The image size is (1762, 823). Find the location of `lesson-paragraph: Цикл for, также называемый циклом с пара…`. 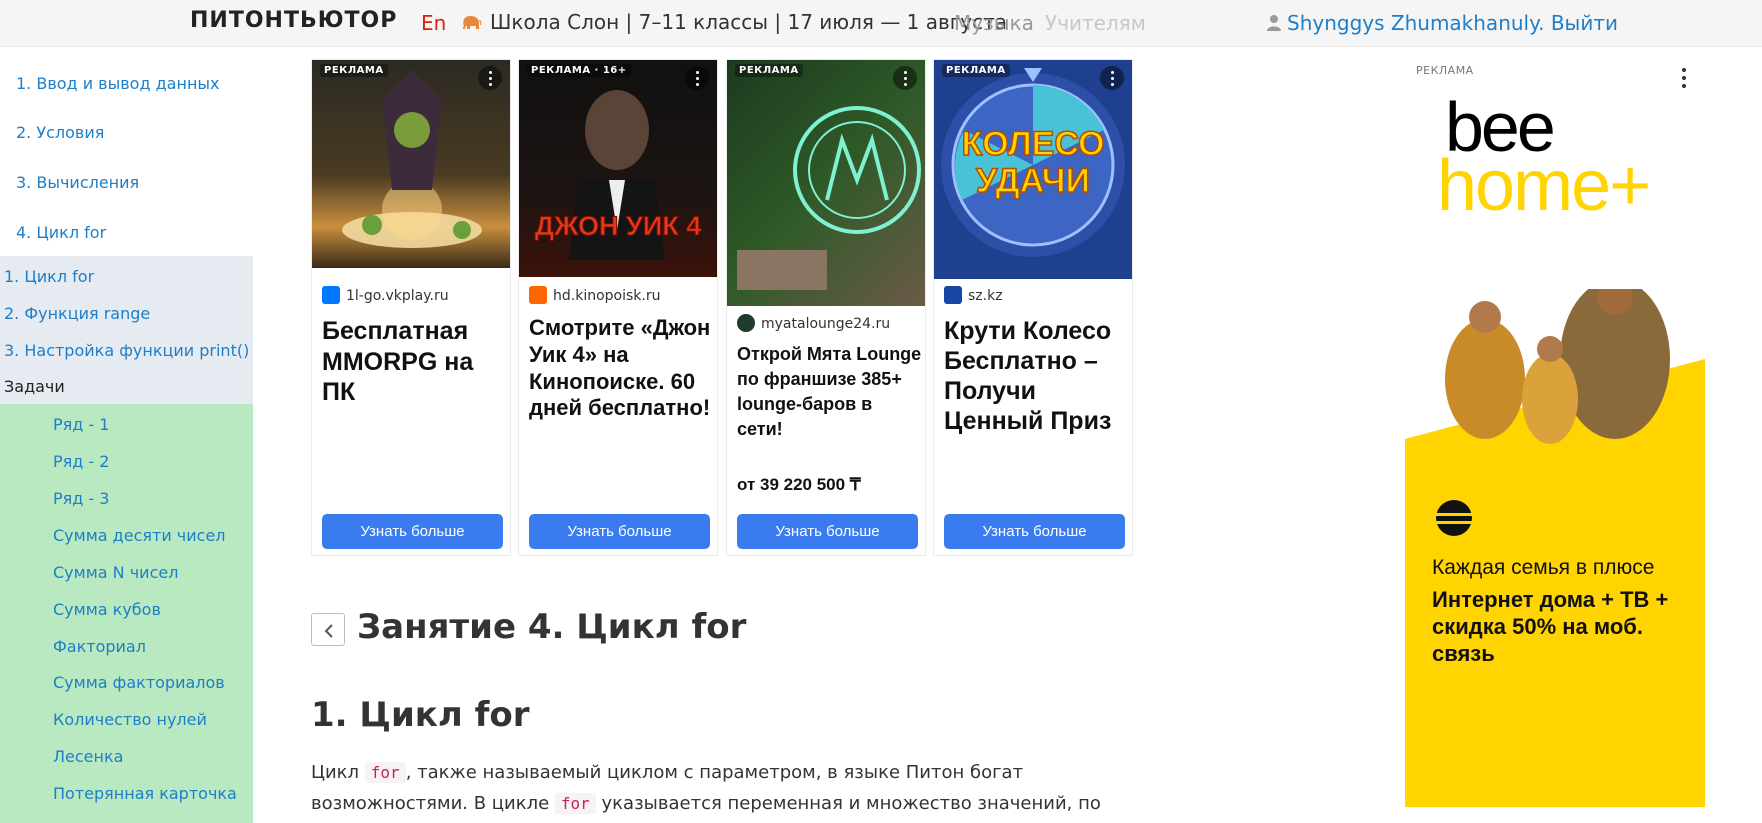

lesson-paragraph: Цикл for, также называемый циклом с пара… is located at coordinates (711, 788).